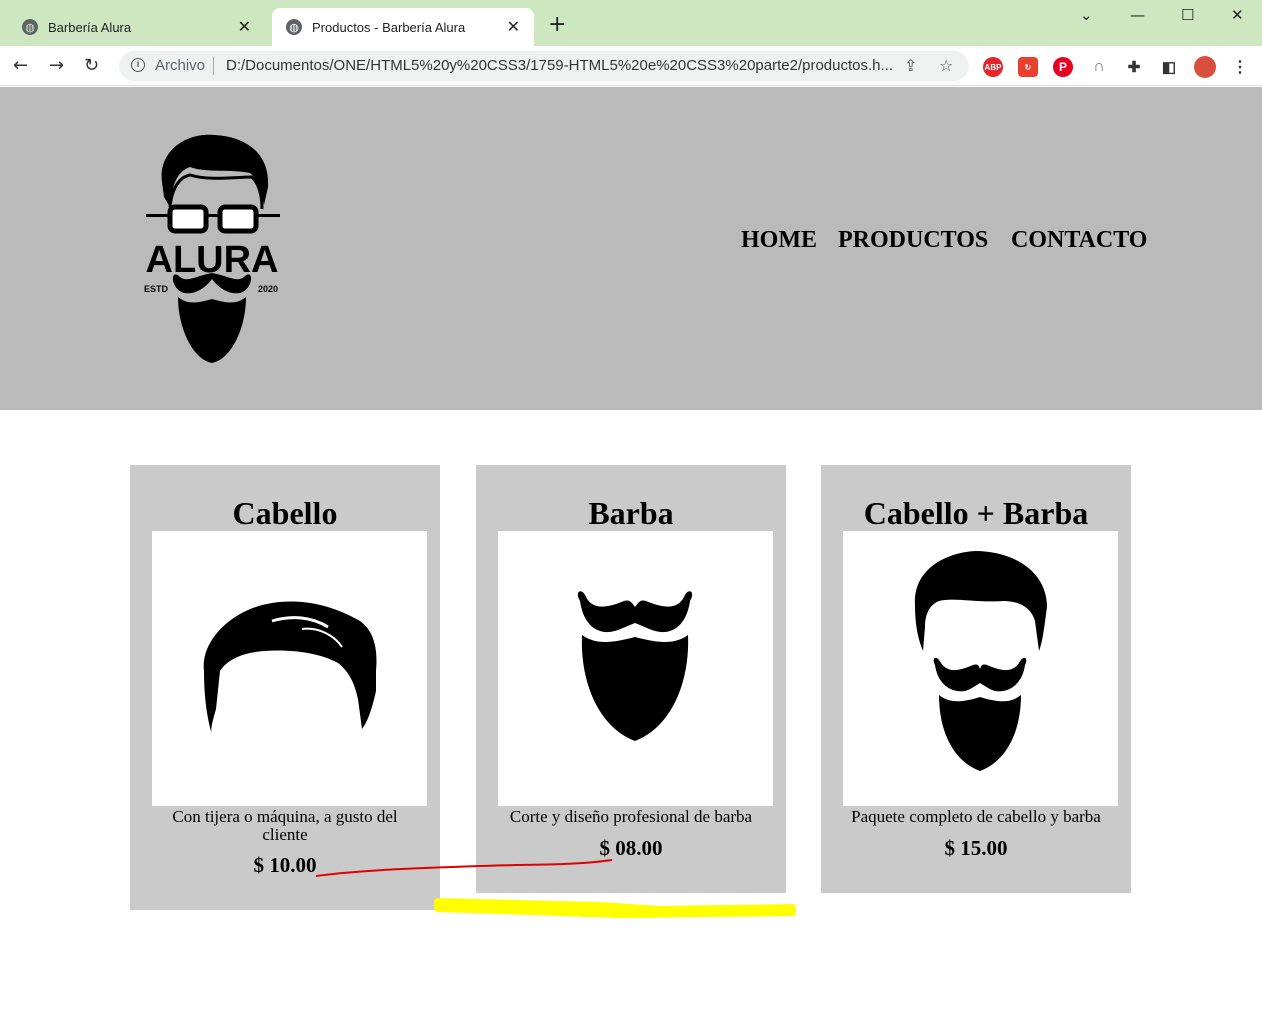 Image resolution: width=1262 pixels, height=1028 pixels. Describe the element at coordinates (56, 65) in the screenshot. I see `forward-button: →` at that location.